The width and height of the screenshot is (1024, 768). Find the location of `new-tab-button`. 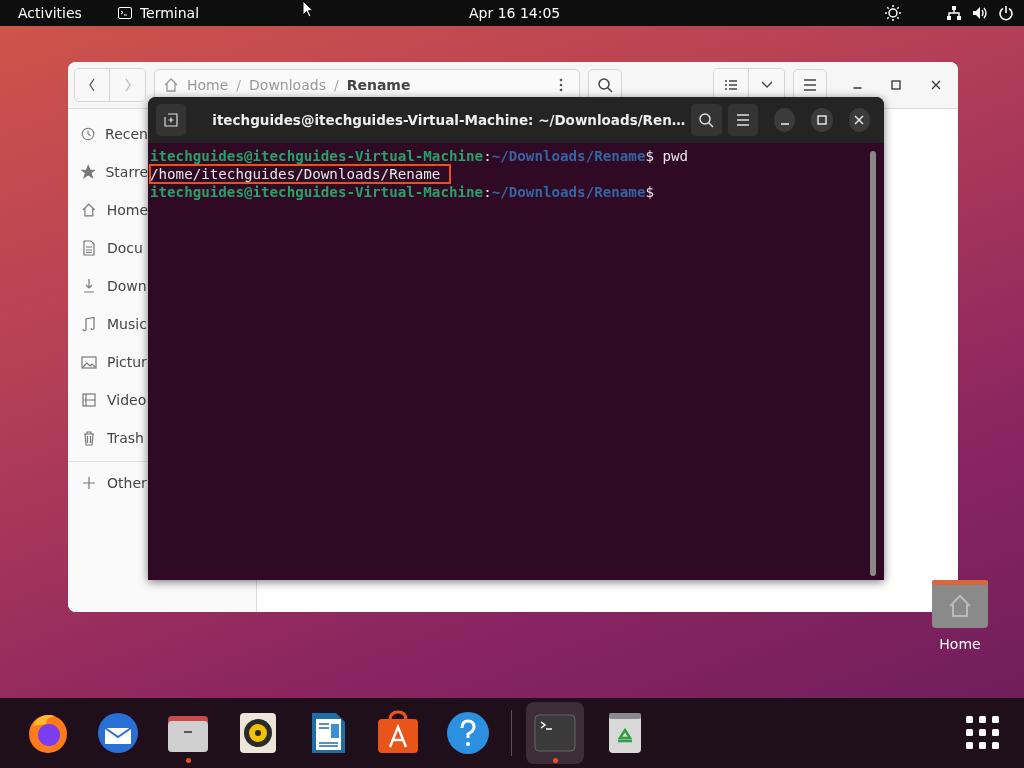

new-tab-button is located at coordinates (171, 120).